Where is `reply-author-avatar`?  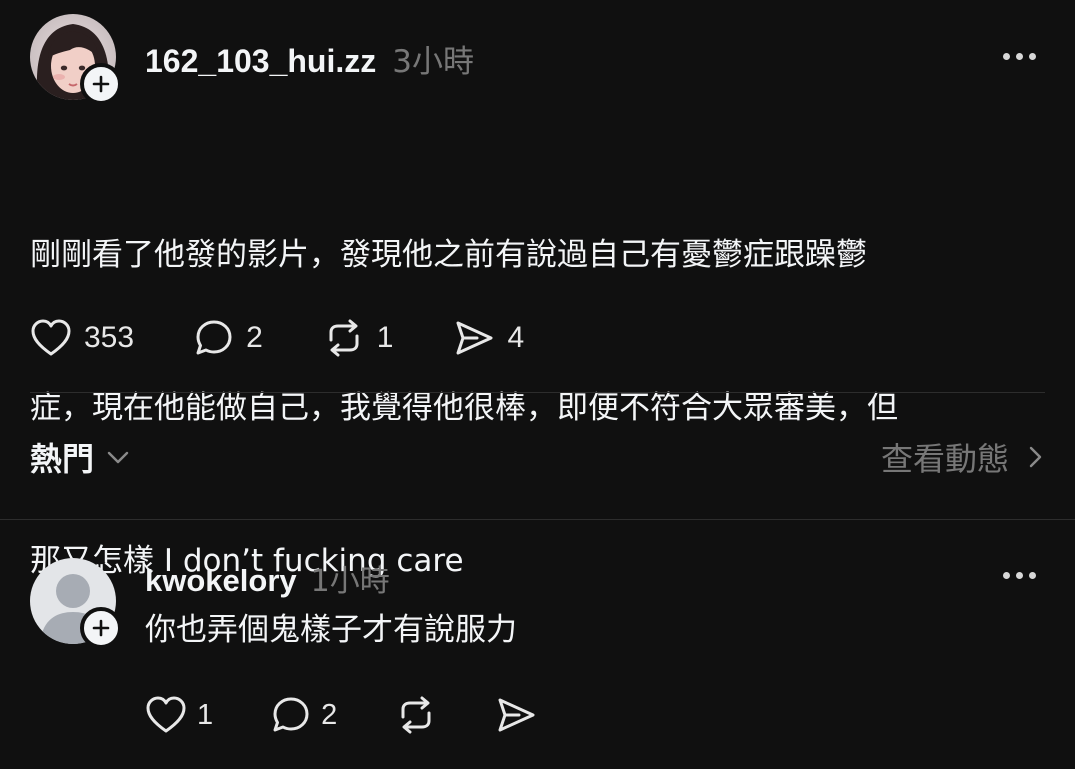
reply-author-avatar is located at coordinates (76, 603).